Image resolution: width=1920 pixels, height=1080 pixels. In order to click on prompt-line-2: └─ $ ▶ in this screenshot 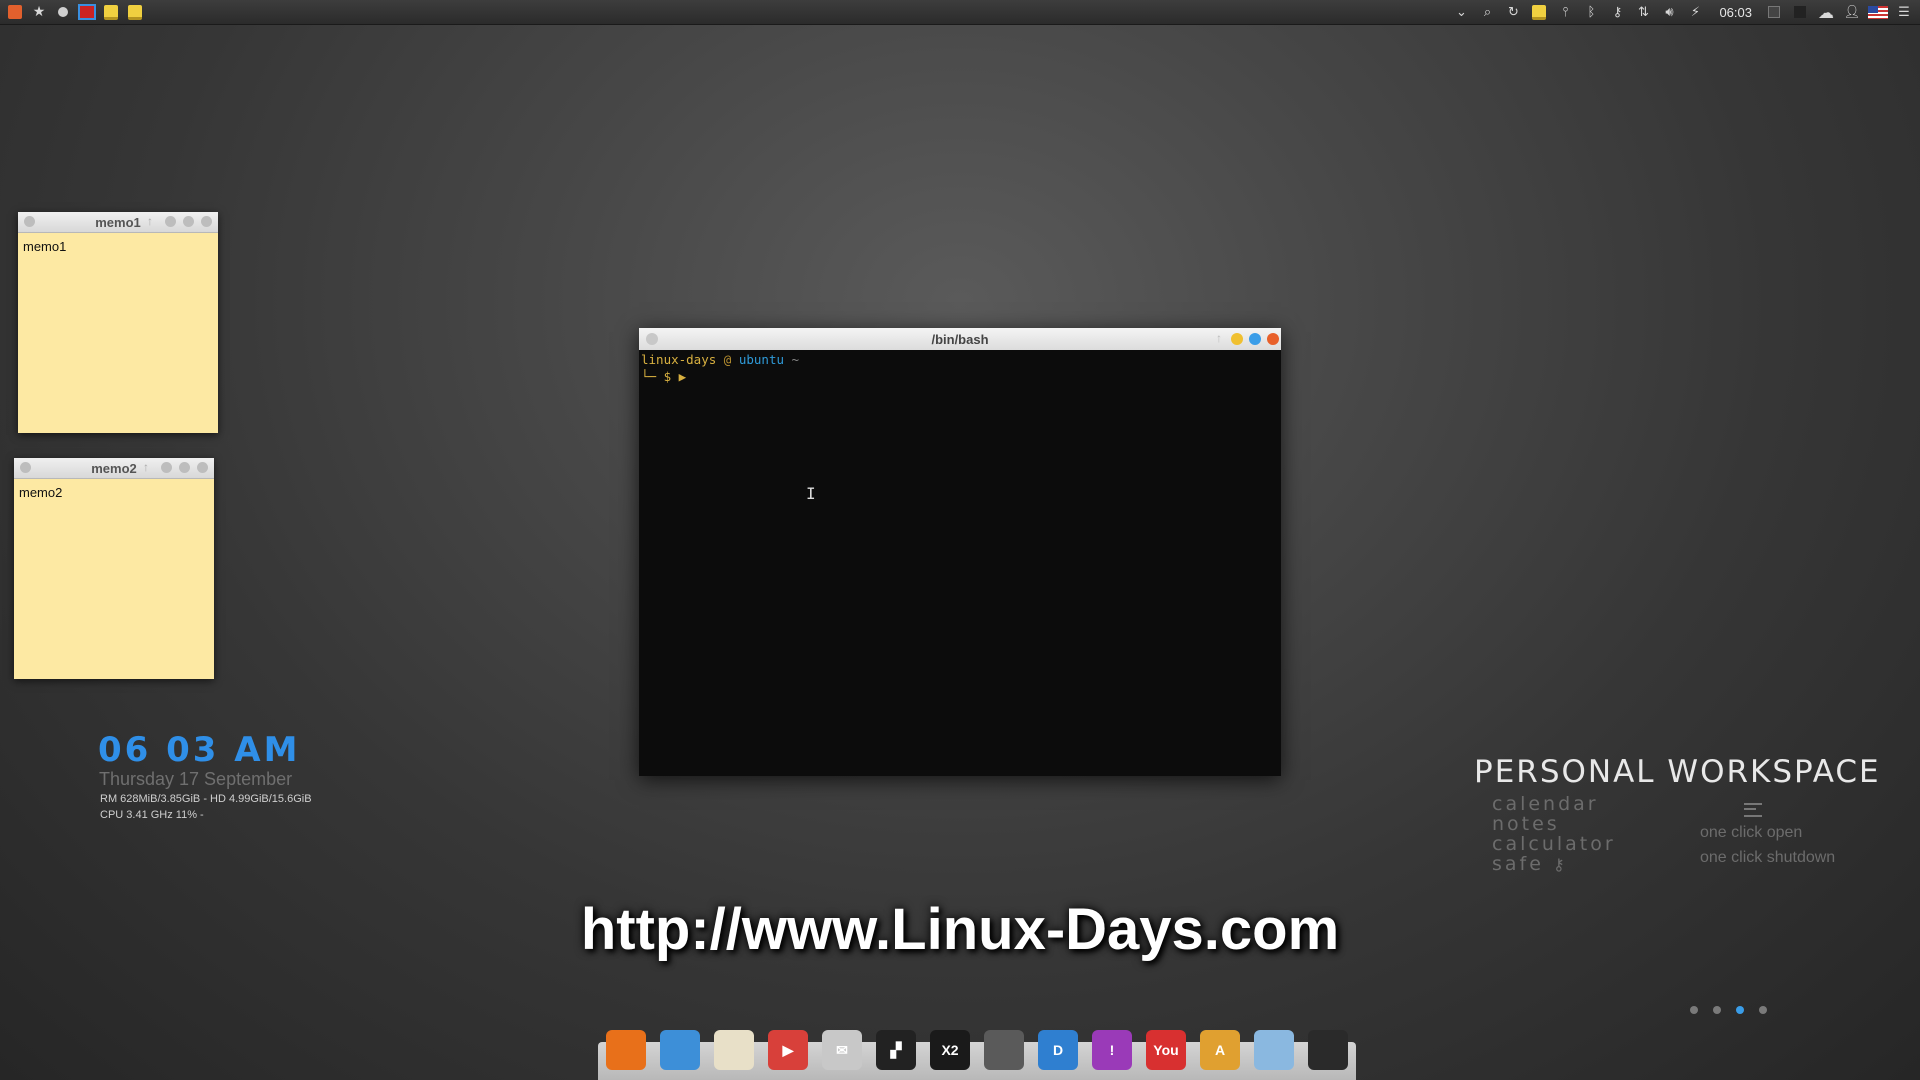, I will do `click(960, 376)`.